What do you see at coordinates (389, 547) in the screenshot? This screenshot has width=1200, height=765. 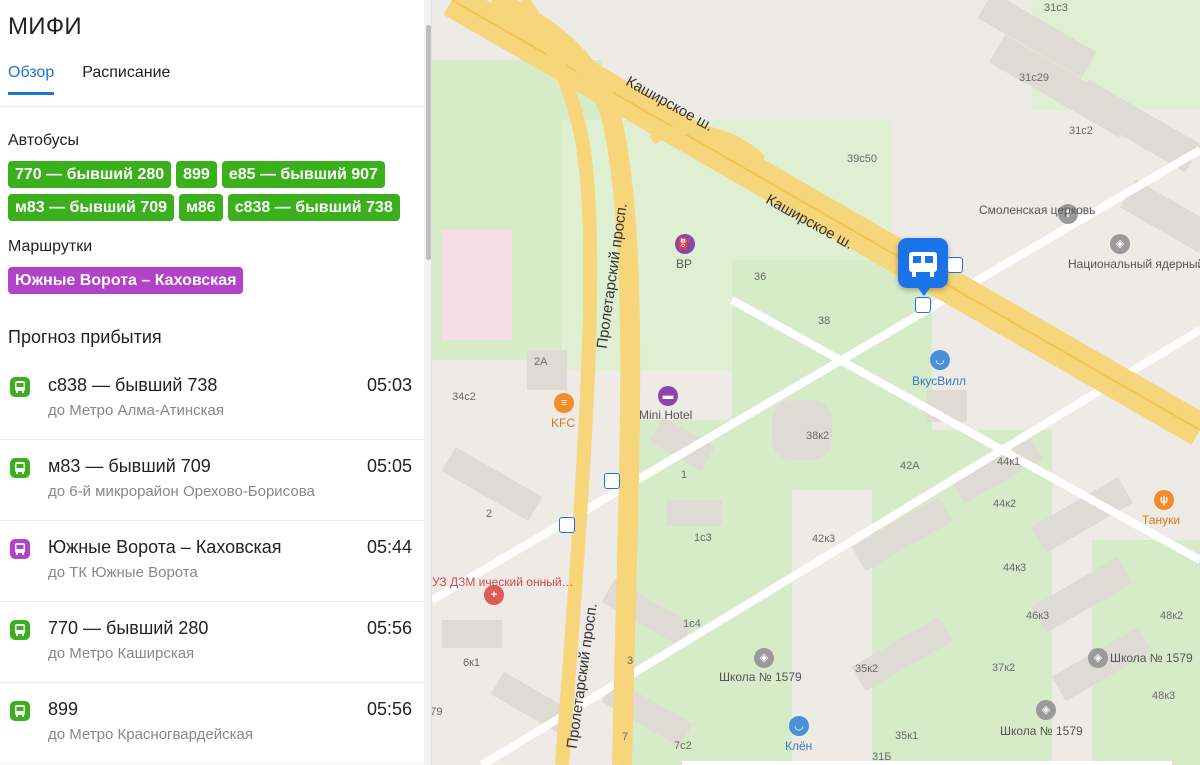 I see `arrival-time: 05:44` at bounding box center [389, 547].